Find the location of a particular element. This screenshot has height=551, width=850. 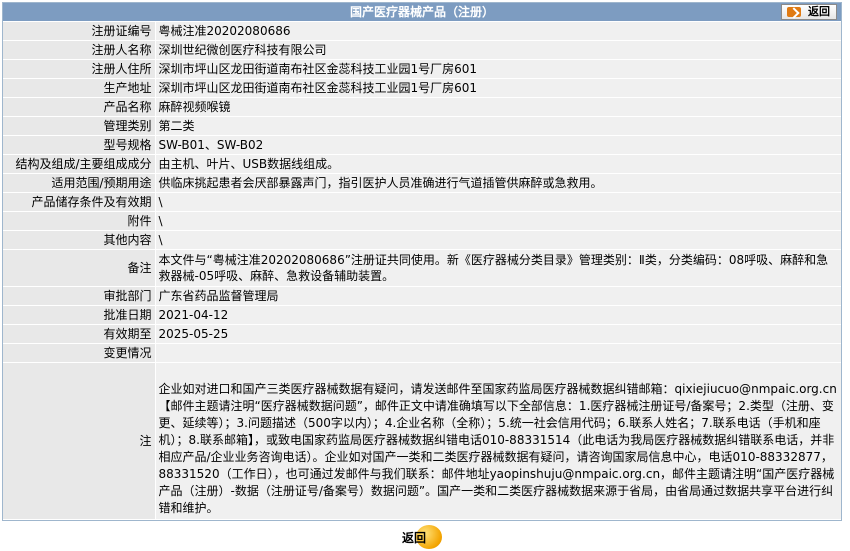

row-attachments: 附件 \ is located at coordinates (422, 221).